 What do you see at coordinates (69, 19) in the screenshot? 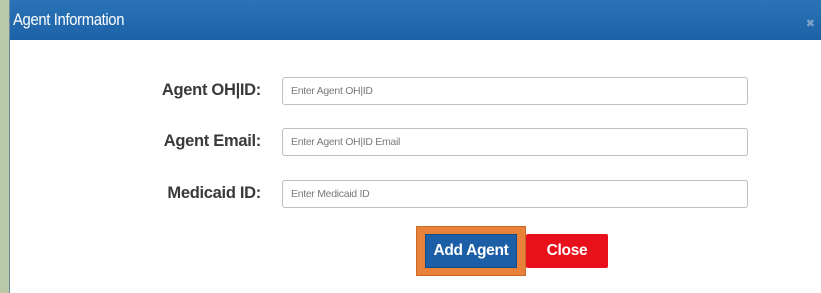
I see `dialog-title: Agent Information` at bounding box center [69, 19].